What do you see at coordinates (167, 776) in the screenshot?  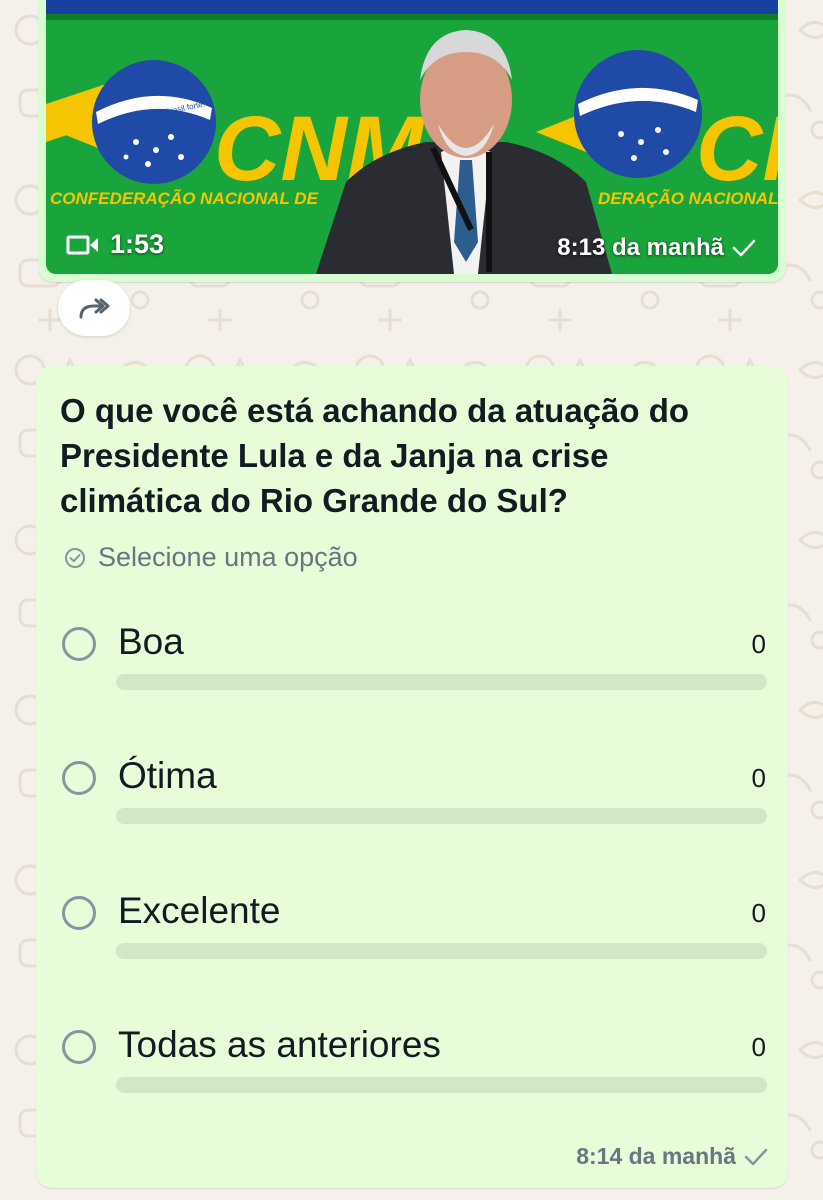 I see `poll-option-label: Ótima` at bounding box center [167, 776].